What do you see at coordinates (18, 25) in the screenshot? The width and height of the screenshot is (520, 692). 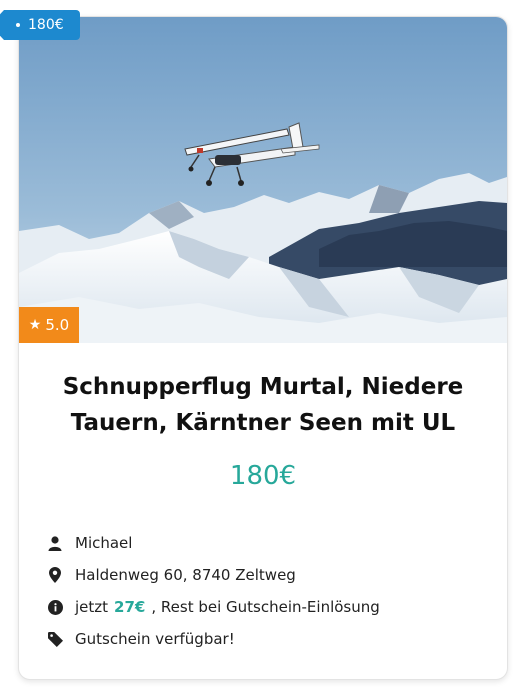 I see `badge-dot` at bounding box center [18, 25].